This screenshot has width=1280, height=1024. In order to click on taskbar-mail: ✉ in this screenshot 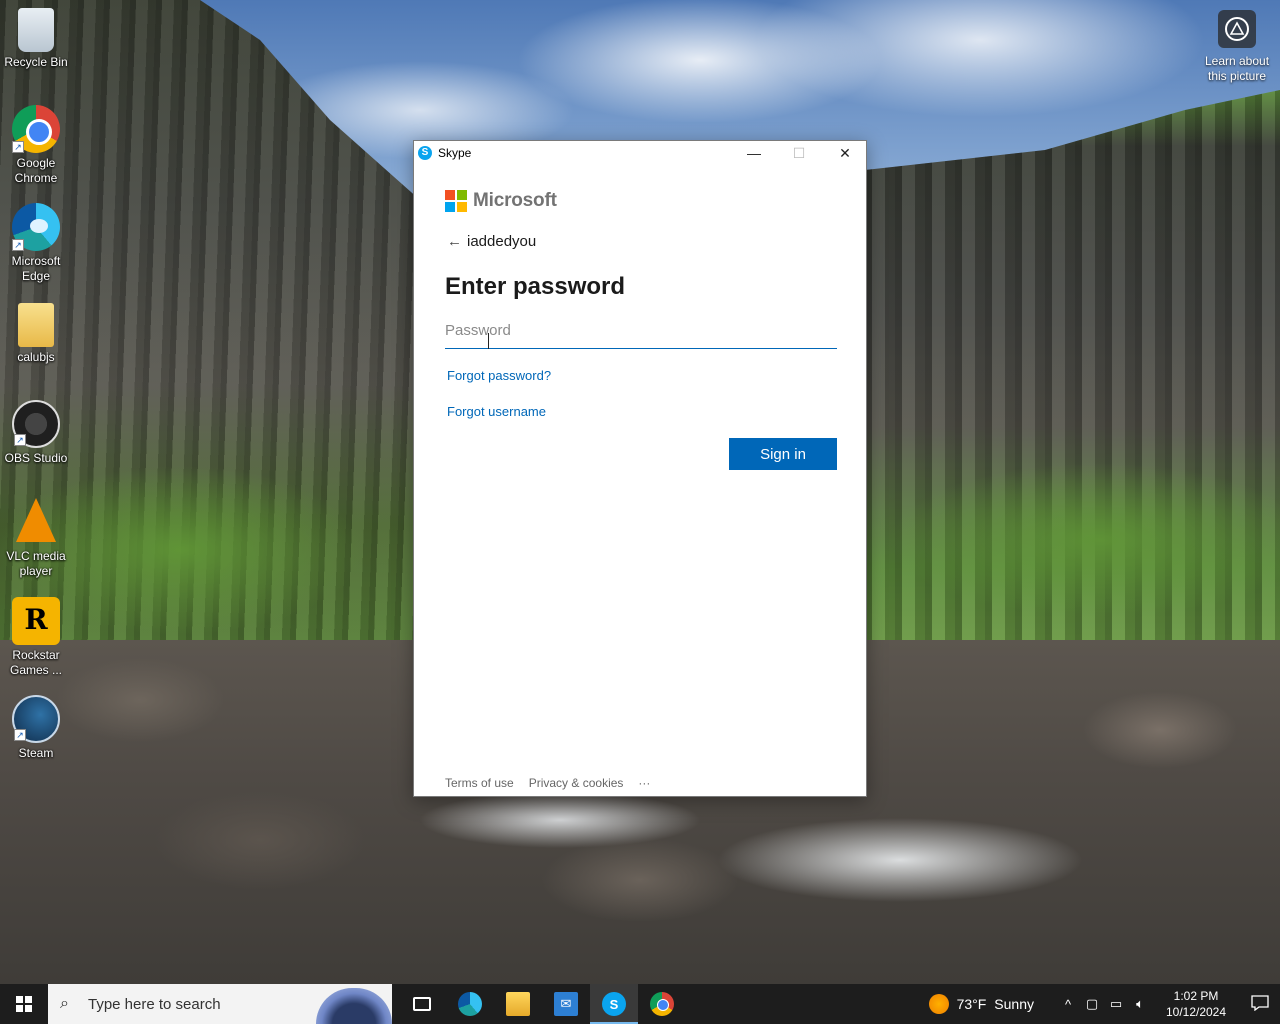, I will do `click(566, 1004)`.